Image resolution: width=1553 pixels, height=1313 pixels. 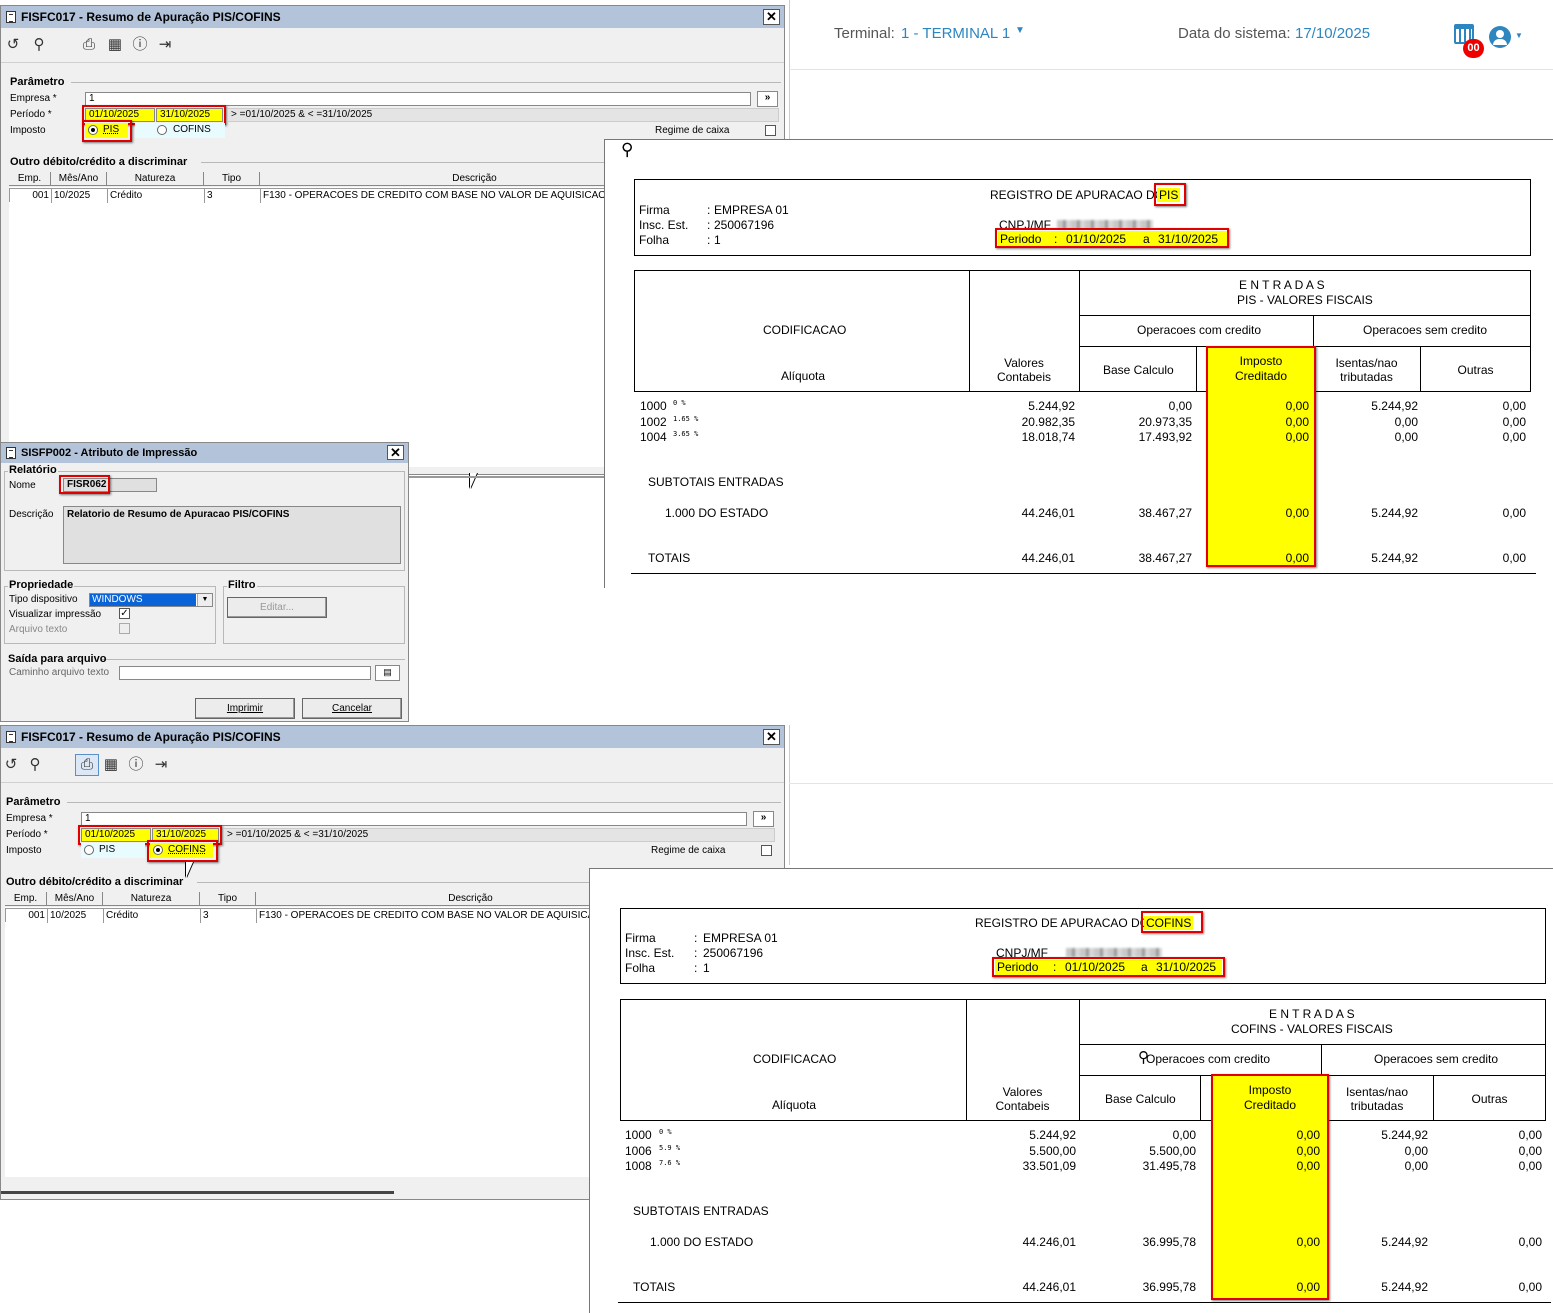 I want to click on annotation-pis, so click(x=107, y=131).